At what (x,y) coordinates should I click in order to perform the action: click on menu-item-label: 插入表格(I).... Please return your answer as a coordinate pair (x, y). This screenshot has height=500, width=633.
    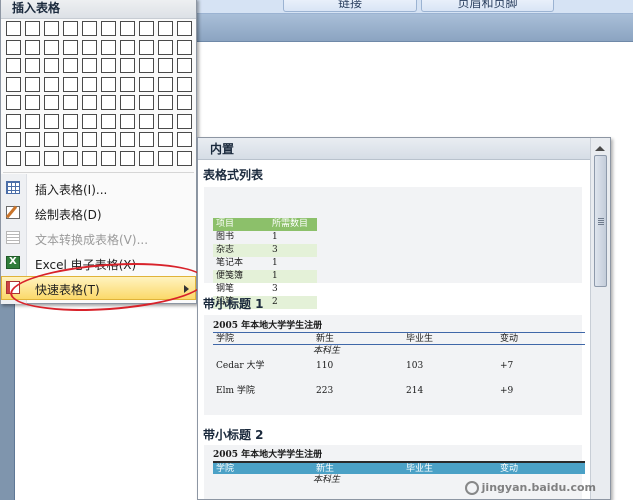
    Looking at the image, I should click on (71, 190).